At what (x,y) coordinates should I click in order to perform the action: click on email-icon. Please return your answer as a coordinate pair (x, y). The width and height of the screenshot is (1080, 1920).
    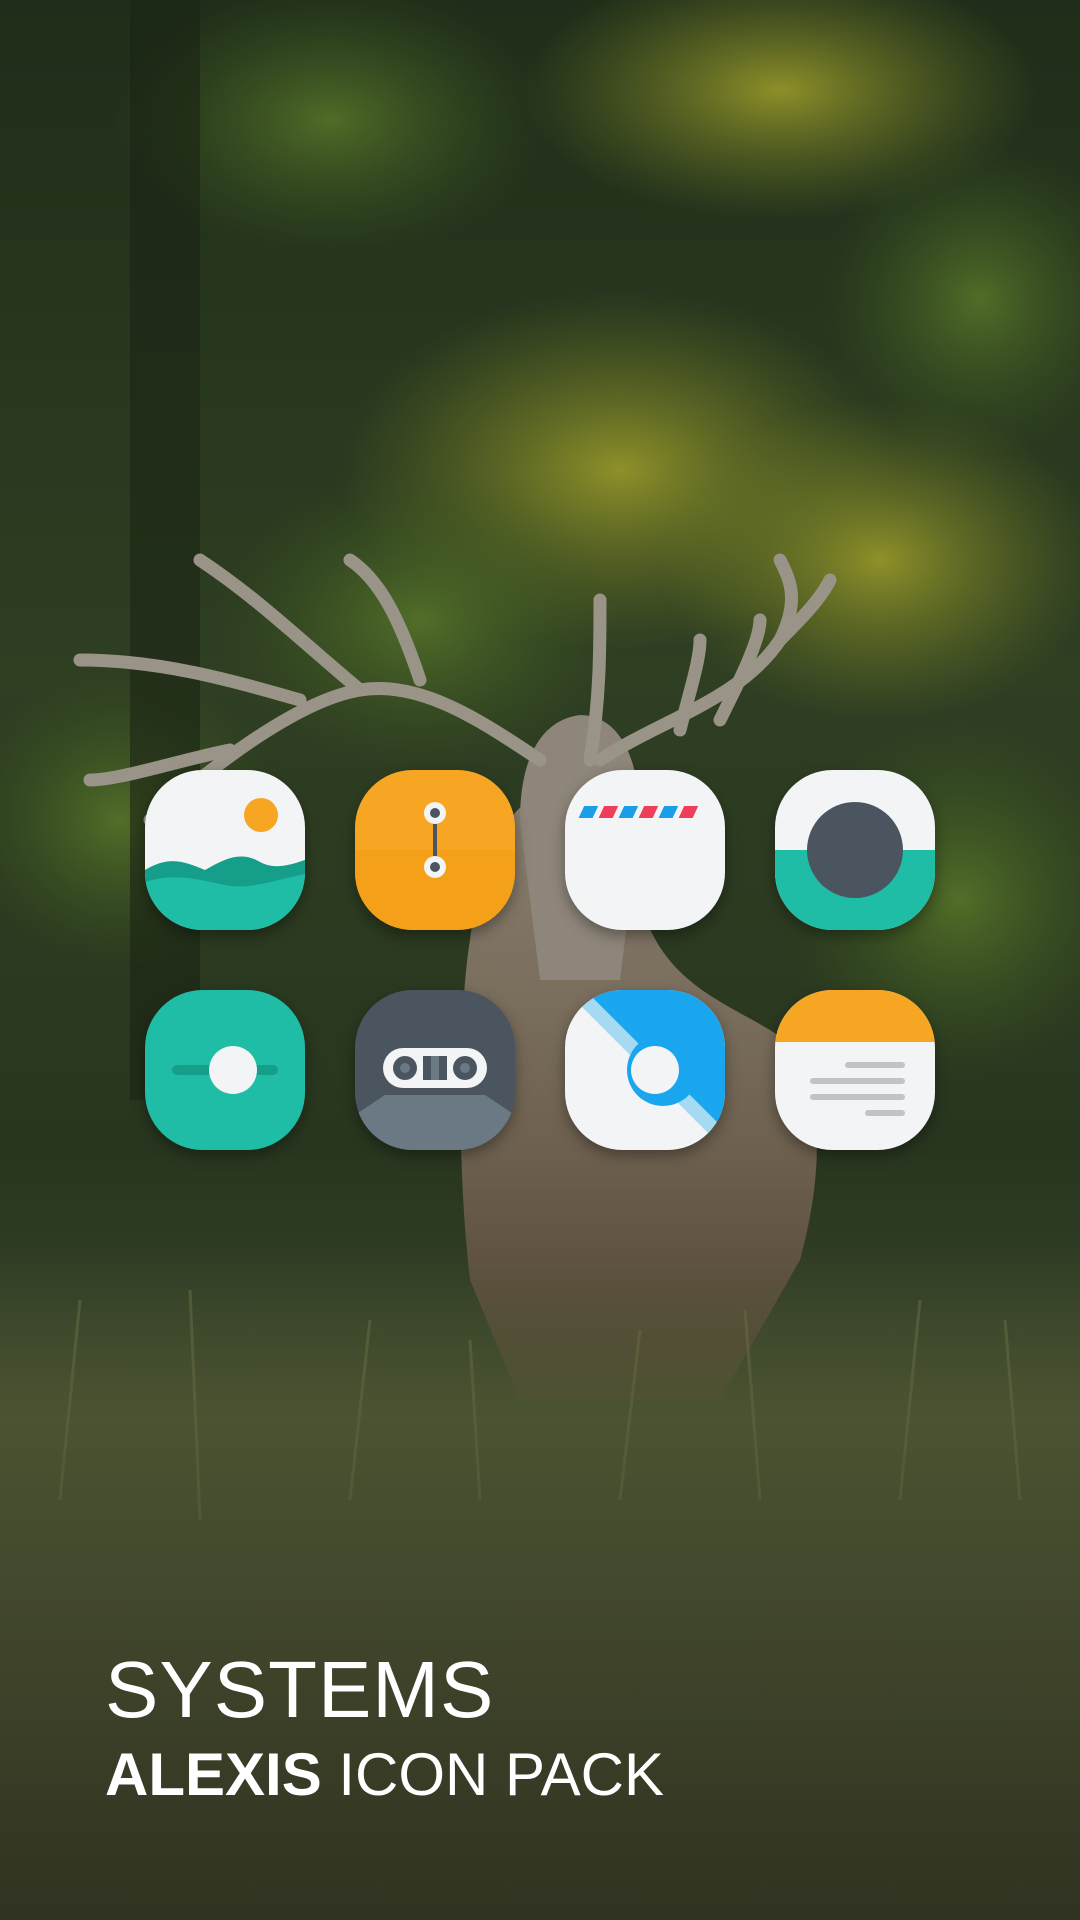
    Looking at the image, I should click on (645, 850).